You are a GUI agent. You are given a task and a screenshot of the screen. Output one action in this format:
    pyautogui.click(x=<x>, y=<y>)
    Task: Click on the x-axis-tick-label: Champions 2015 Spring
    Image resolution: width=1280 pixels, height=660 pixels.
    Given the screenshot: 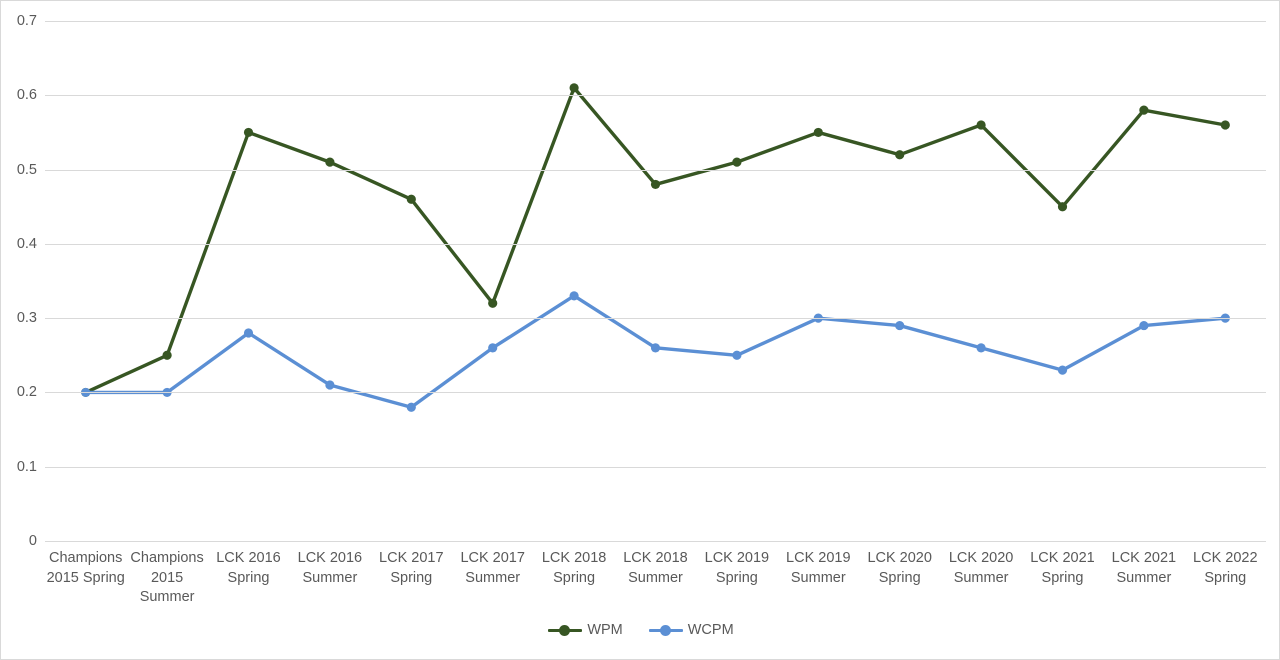 What is the action you would take?
    pyautogui.click(x=85, y=568)
    